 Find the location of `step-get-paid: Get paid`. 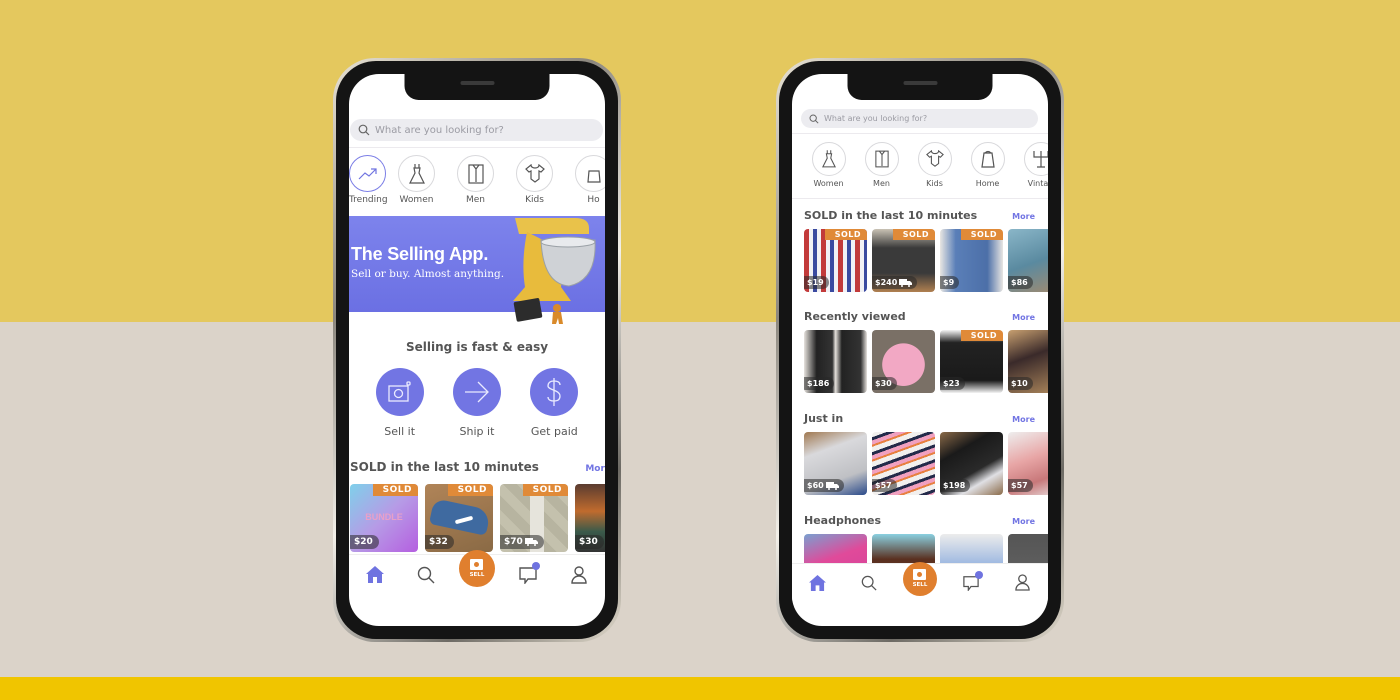

step-get-paid: Get paid is located at coordinates (554, 403).